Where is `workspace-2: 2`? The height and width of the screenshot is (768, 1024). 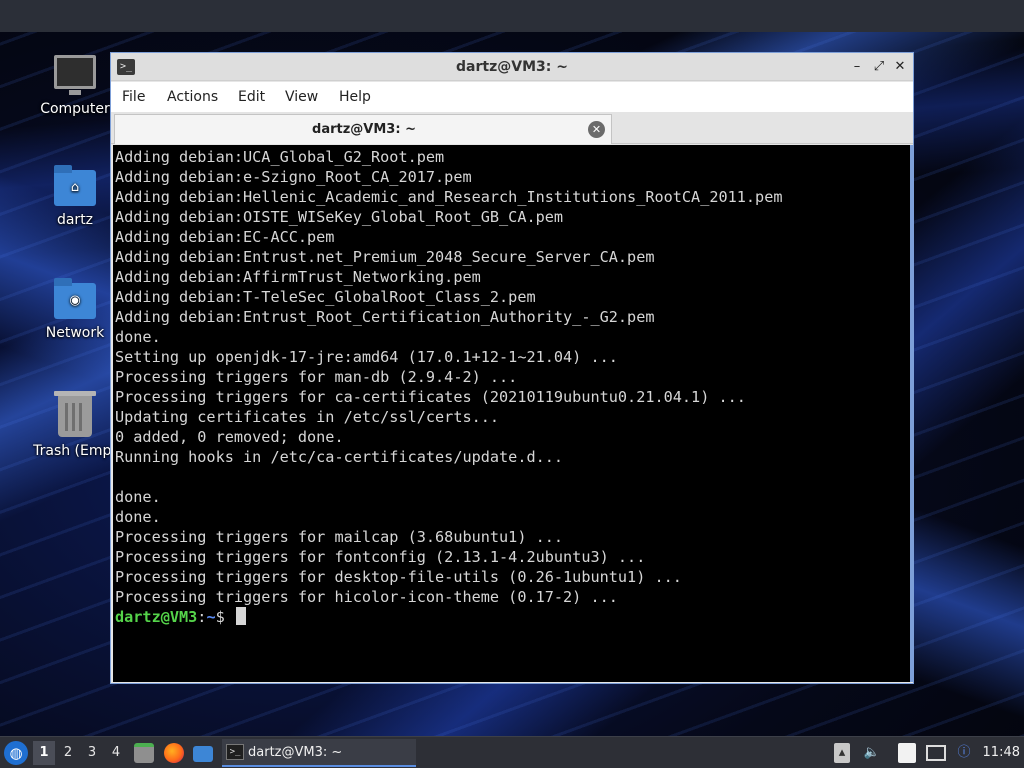 workspace-2: 2 is located at coordinates (68, 753).